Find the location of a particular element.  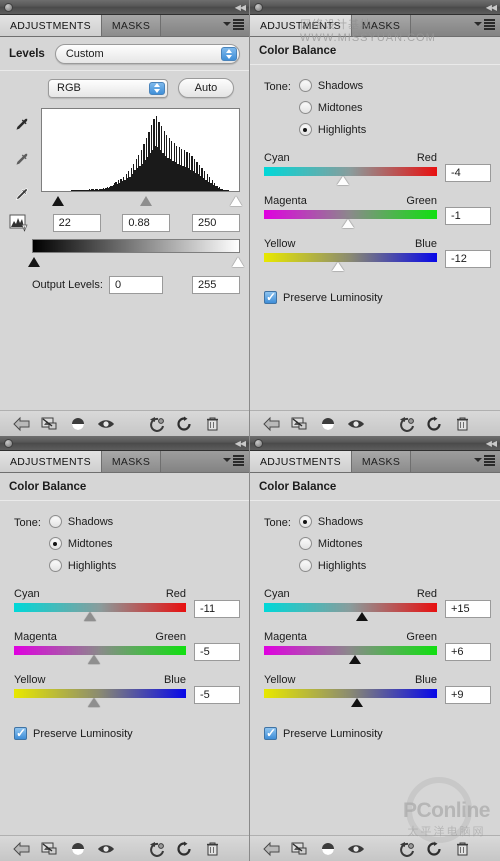

cyan-red-value-field: +15 is located at coordinates (468, 609).